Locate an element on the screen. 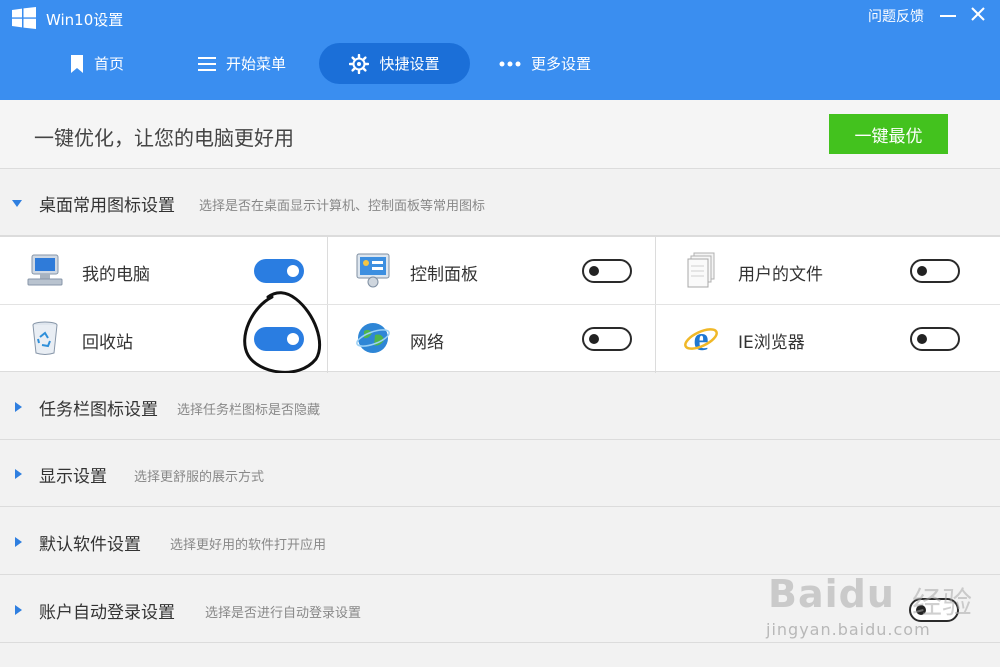 This screenshot has height=667, width=1000. desktop-icon-recycle-bin: 回收站 is located at coordinates (164, 338).